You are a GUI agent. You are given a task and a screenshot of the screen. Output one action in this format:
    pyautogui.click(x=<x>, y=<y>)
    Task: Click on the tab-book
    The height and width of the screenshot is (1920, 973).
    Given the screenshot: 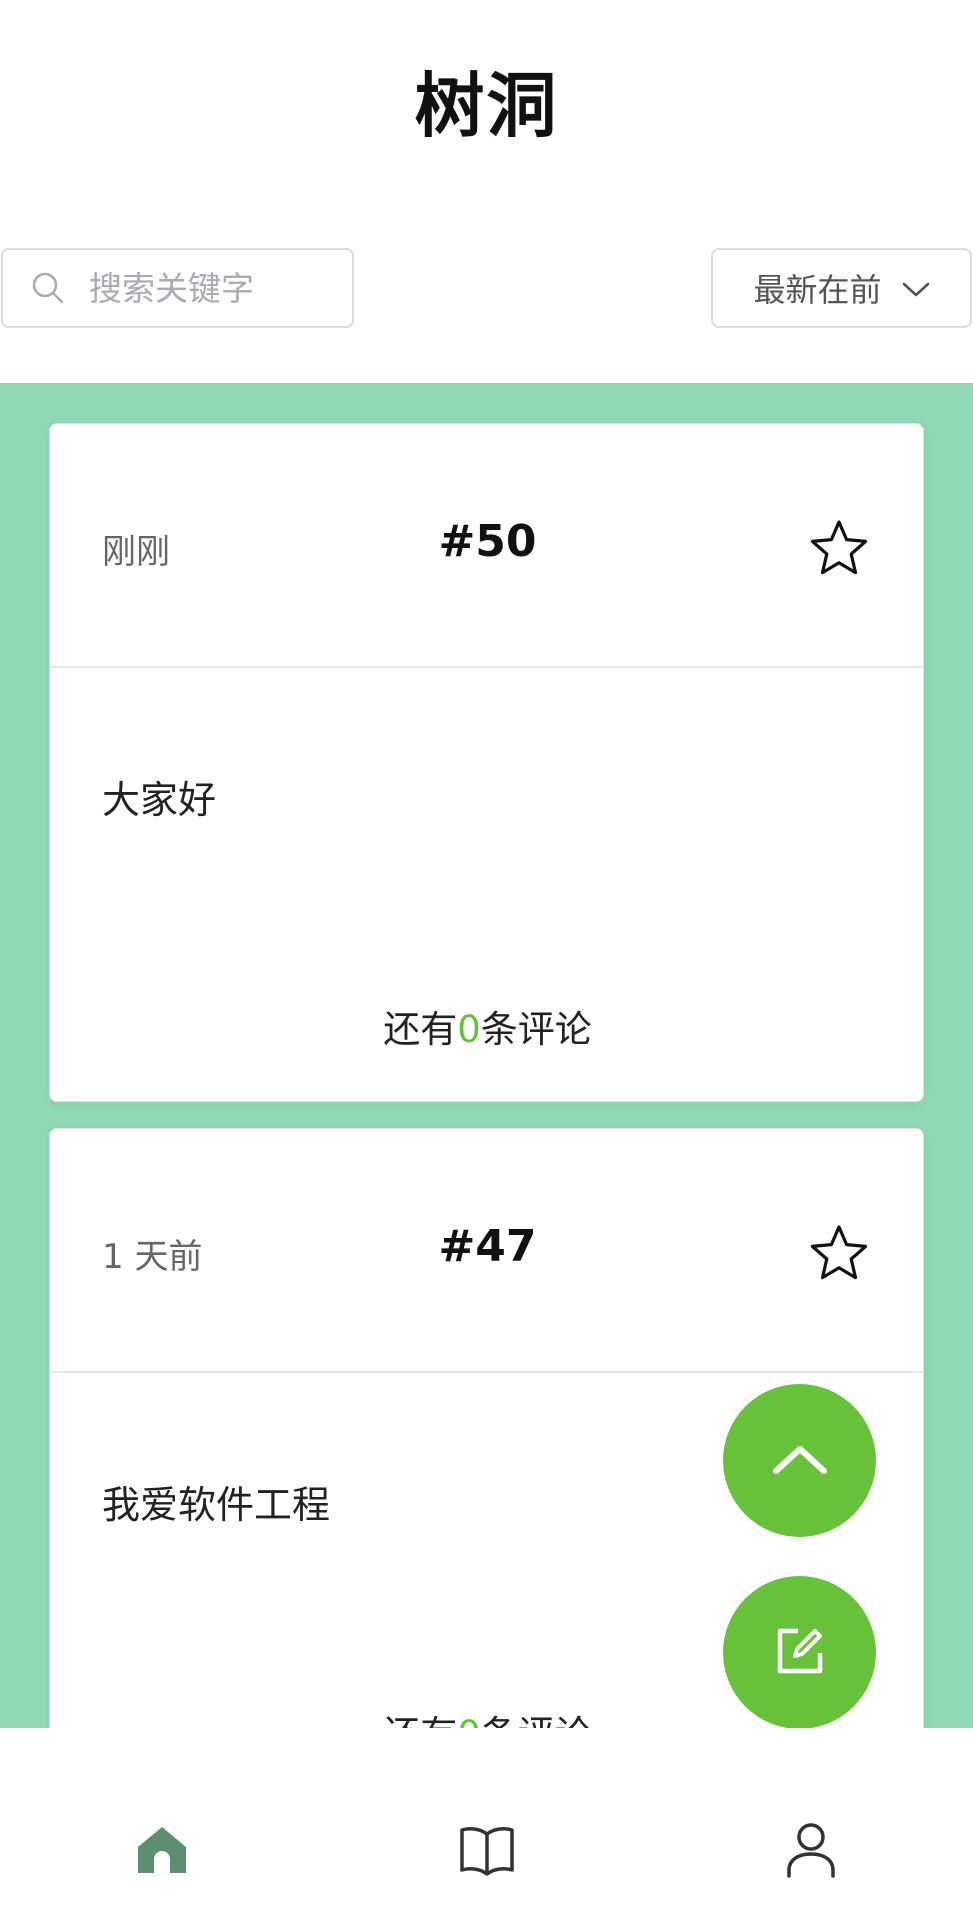 What is the action you would take?
    pyautogui.click(x=486, y=1852)
    